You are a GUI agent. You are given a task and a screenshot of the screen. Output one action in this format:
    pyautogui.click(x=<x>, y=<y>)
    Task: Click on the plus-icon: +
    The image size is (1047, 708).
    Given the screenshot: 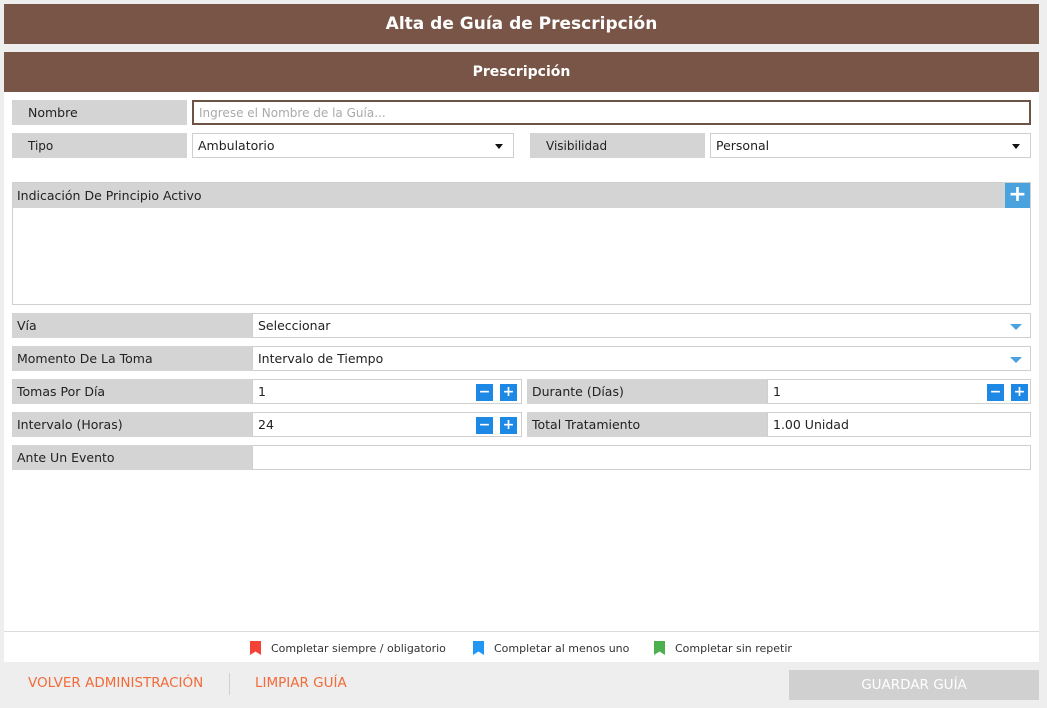 What is the action you would take?
    pyautogui.click(x=1017, y=194)
    